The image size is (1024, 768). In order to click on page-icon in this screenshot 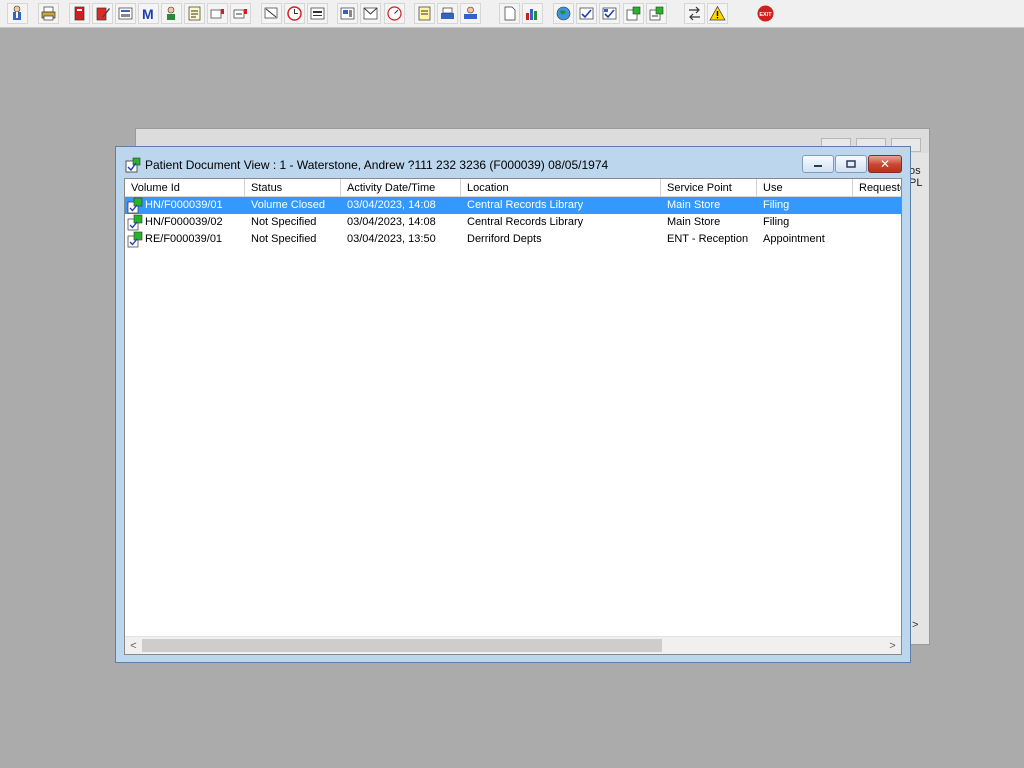, I will do `click(509, 13)`.